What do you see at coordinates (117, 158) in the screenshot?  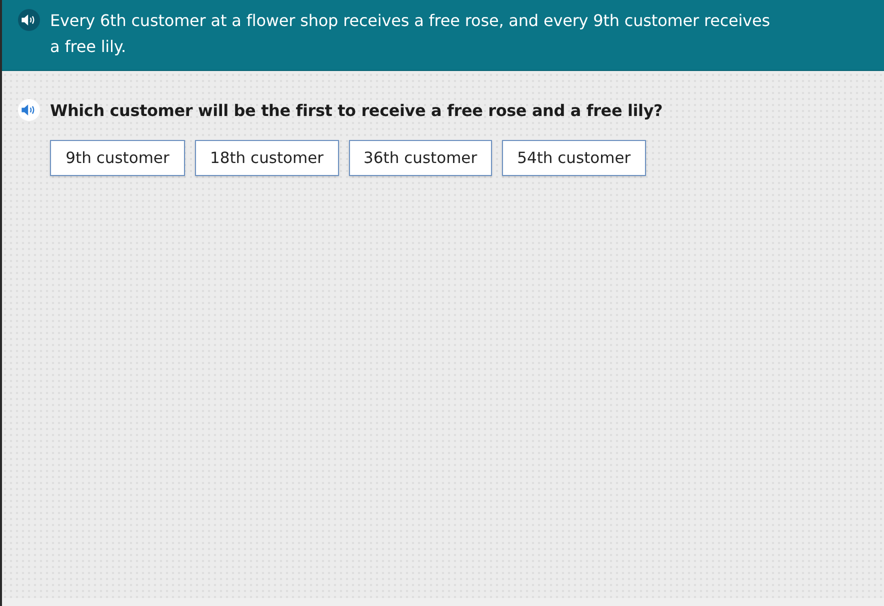 I see `answer-choice: 9th customer` at bounding box center [117, 158].